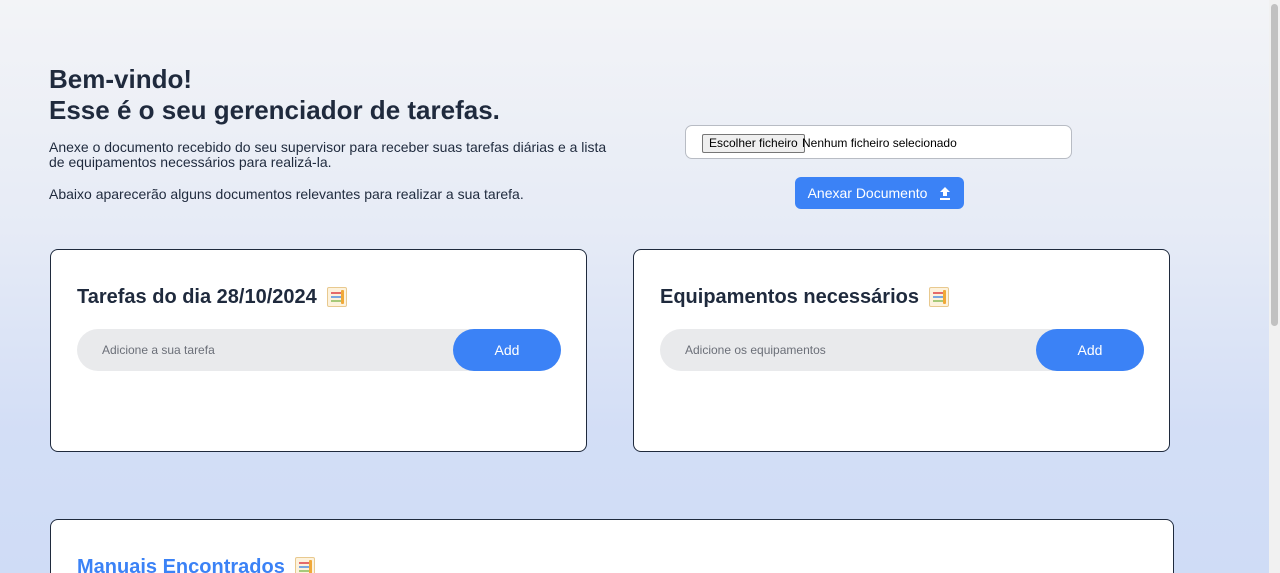 This screenshot has width=1280, height=573. What do you see at coordinates (1274, 165) in the screenshot?
I see `scrollbar-thumb` at bounding box center [1274, 165].